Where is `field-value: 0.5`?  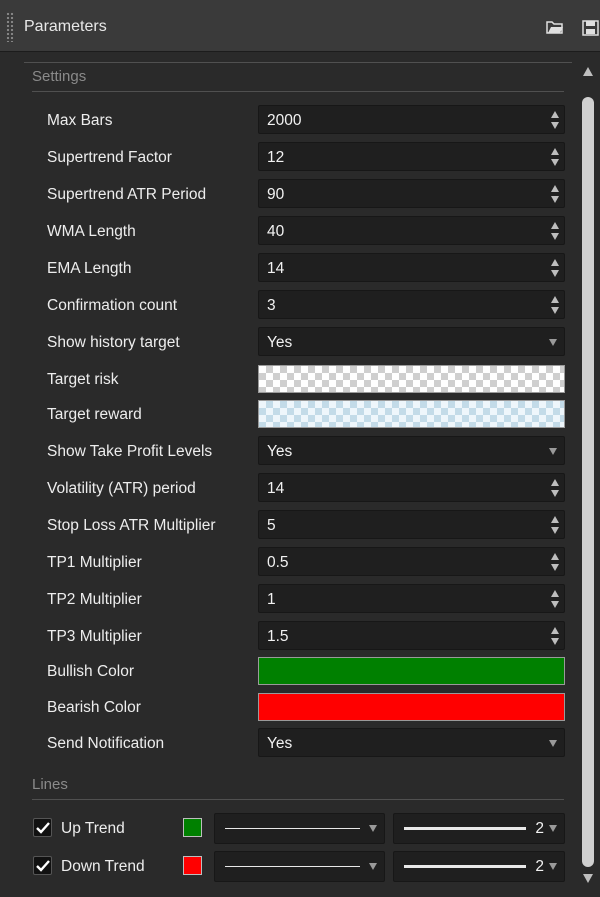
field-value: 0.5 is located at coordinates (278, 562).